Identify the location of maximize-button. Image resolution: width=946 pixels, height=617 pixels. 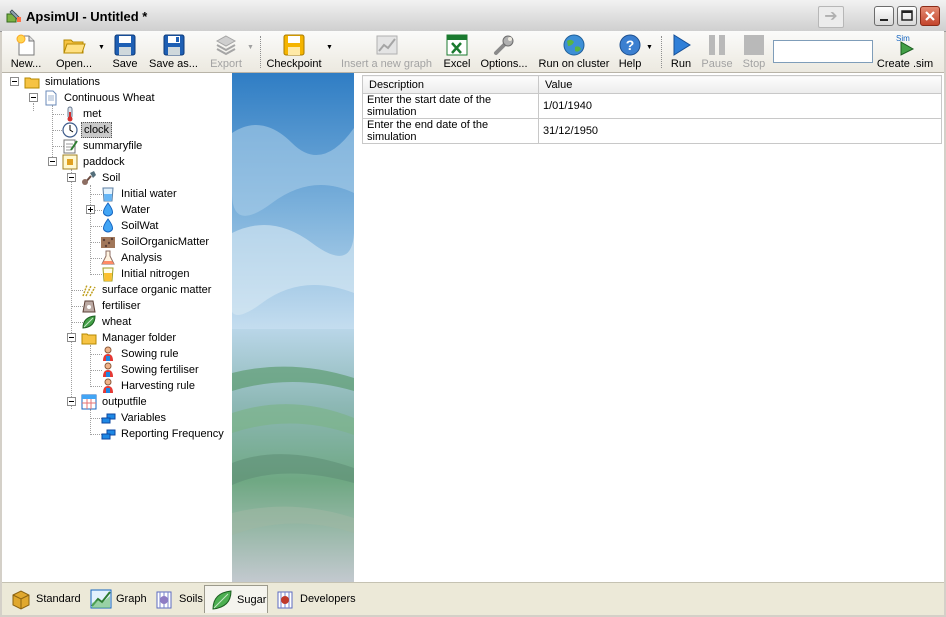
(907, 16).